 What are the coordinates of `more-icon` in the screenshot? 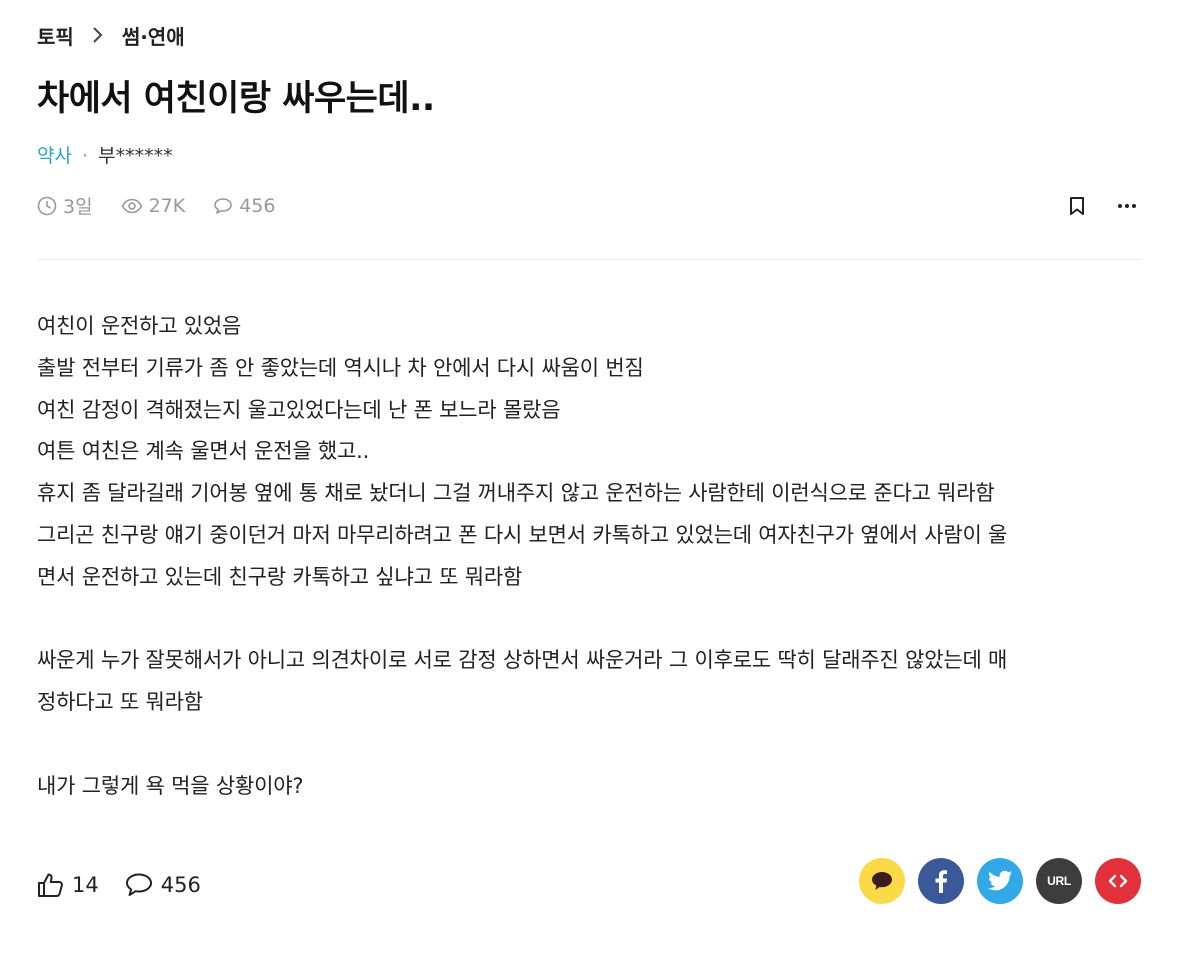 It's located at (1127, 206).